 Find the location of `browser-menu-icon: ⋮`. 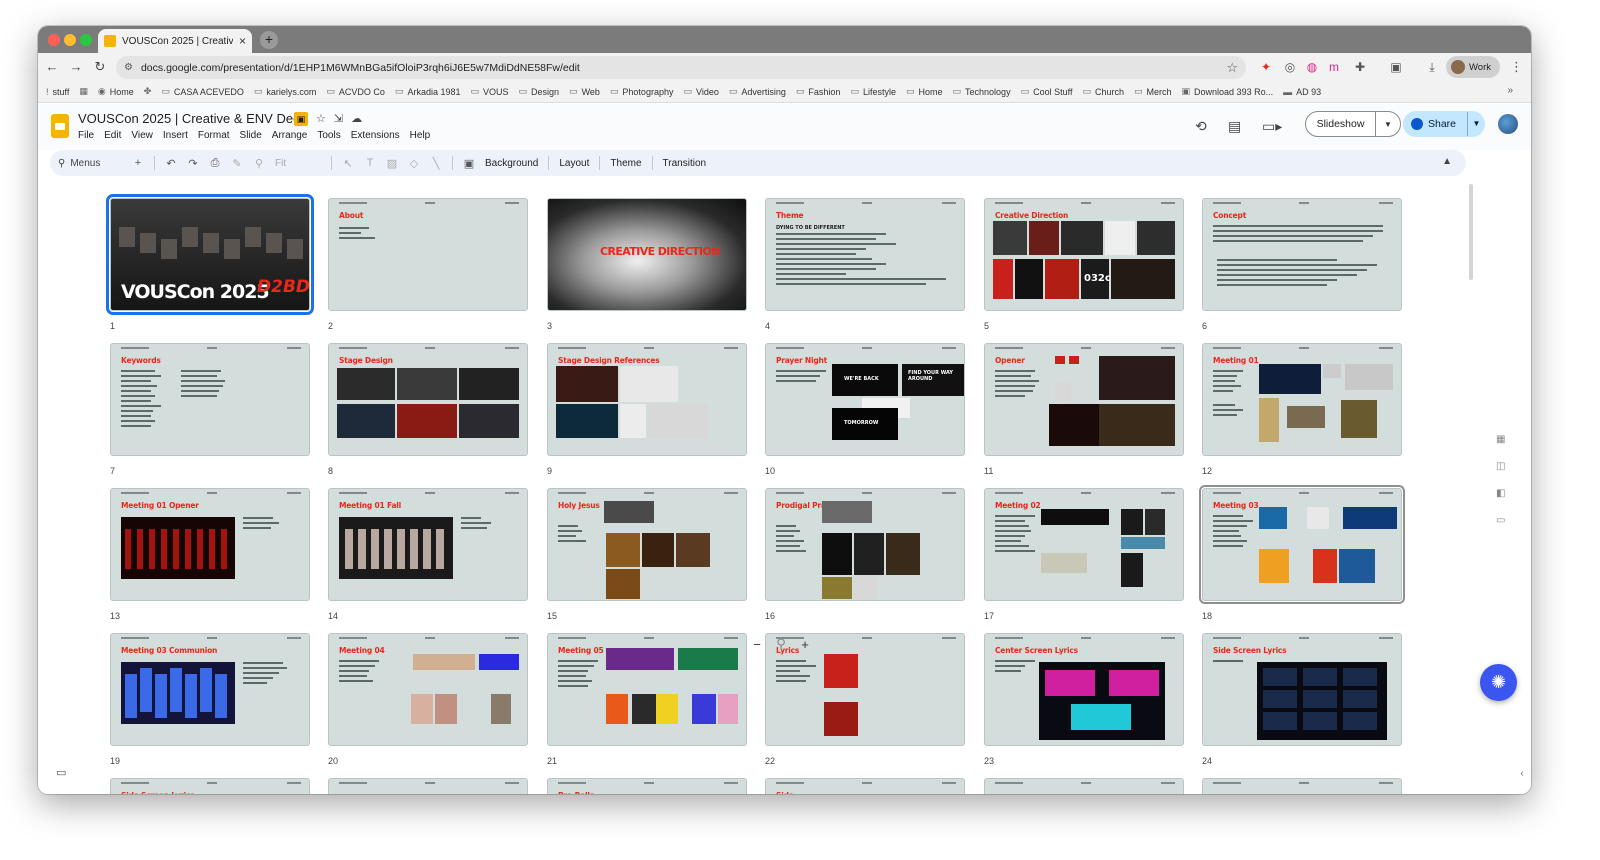

browser-menu-icon: ⋮ is located at coordinates (1516, 67).